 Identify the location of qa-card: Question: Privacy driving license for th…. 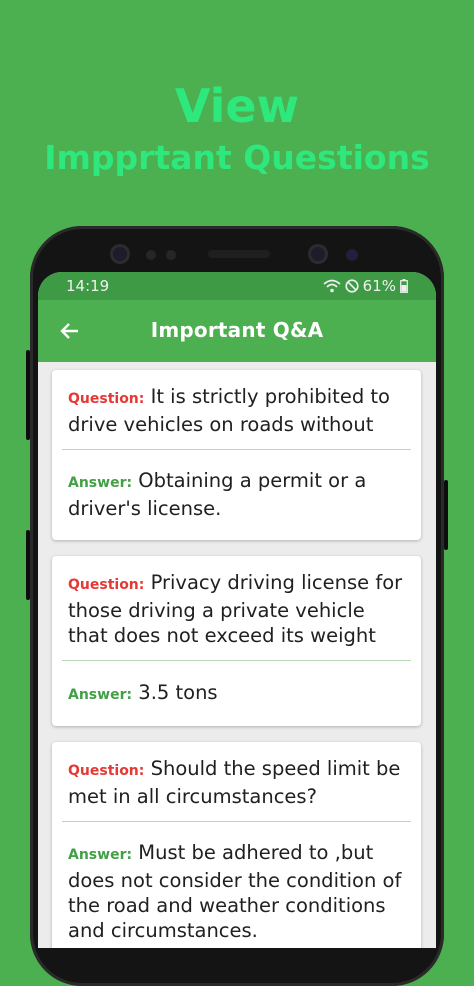
(236, 641).